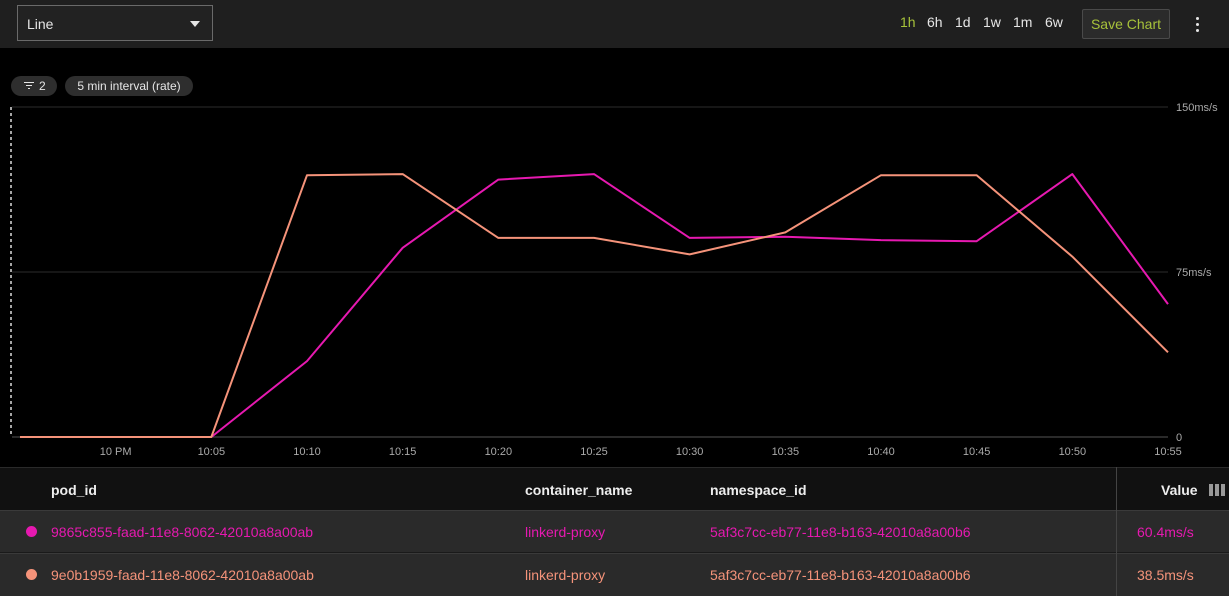 This screenshot has width=1229, height=596. What do you see at coordinates (1165, 532) in the screenshot?
I see `cell-value: 60.4ms/s` at bounding box center [1165, 532].